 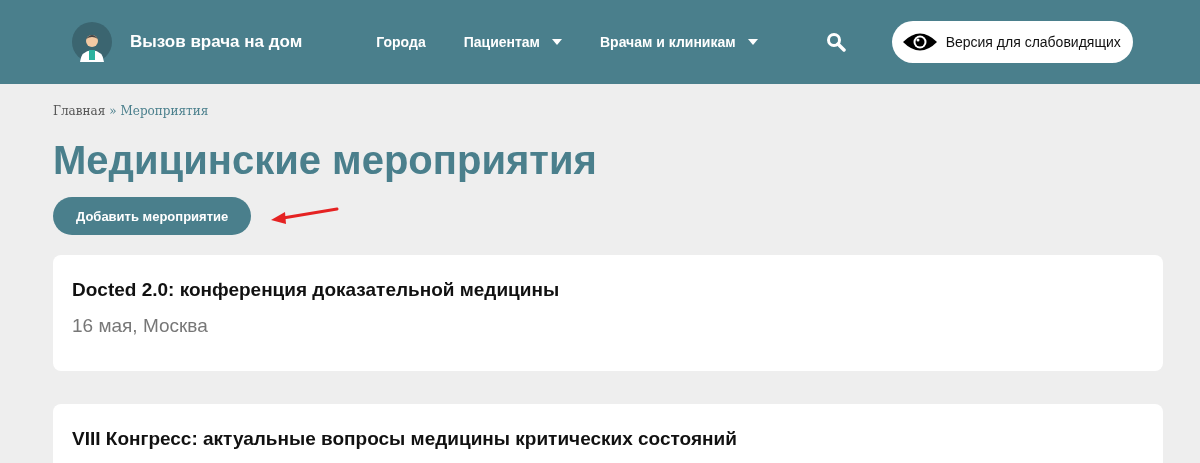 What do you see at coordinates (679, 42) in the screenshot?
I see `nav-link: Врачам и клиникам` at bounding box center [679, 42].